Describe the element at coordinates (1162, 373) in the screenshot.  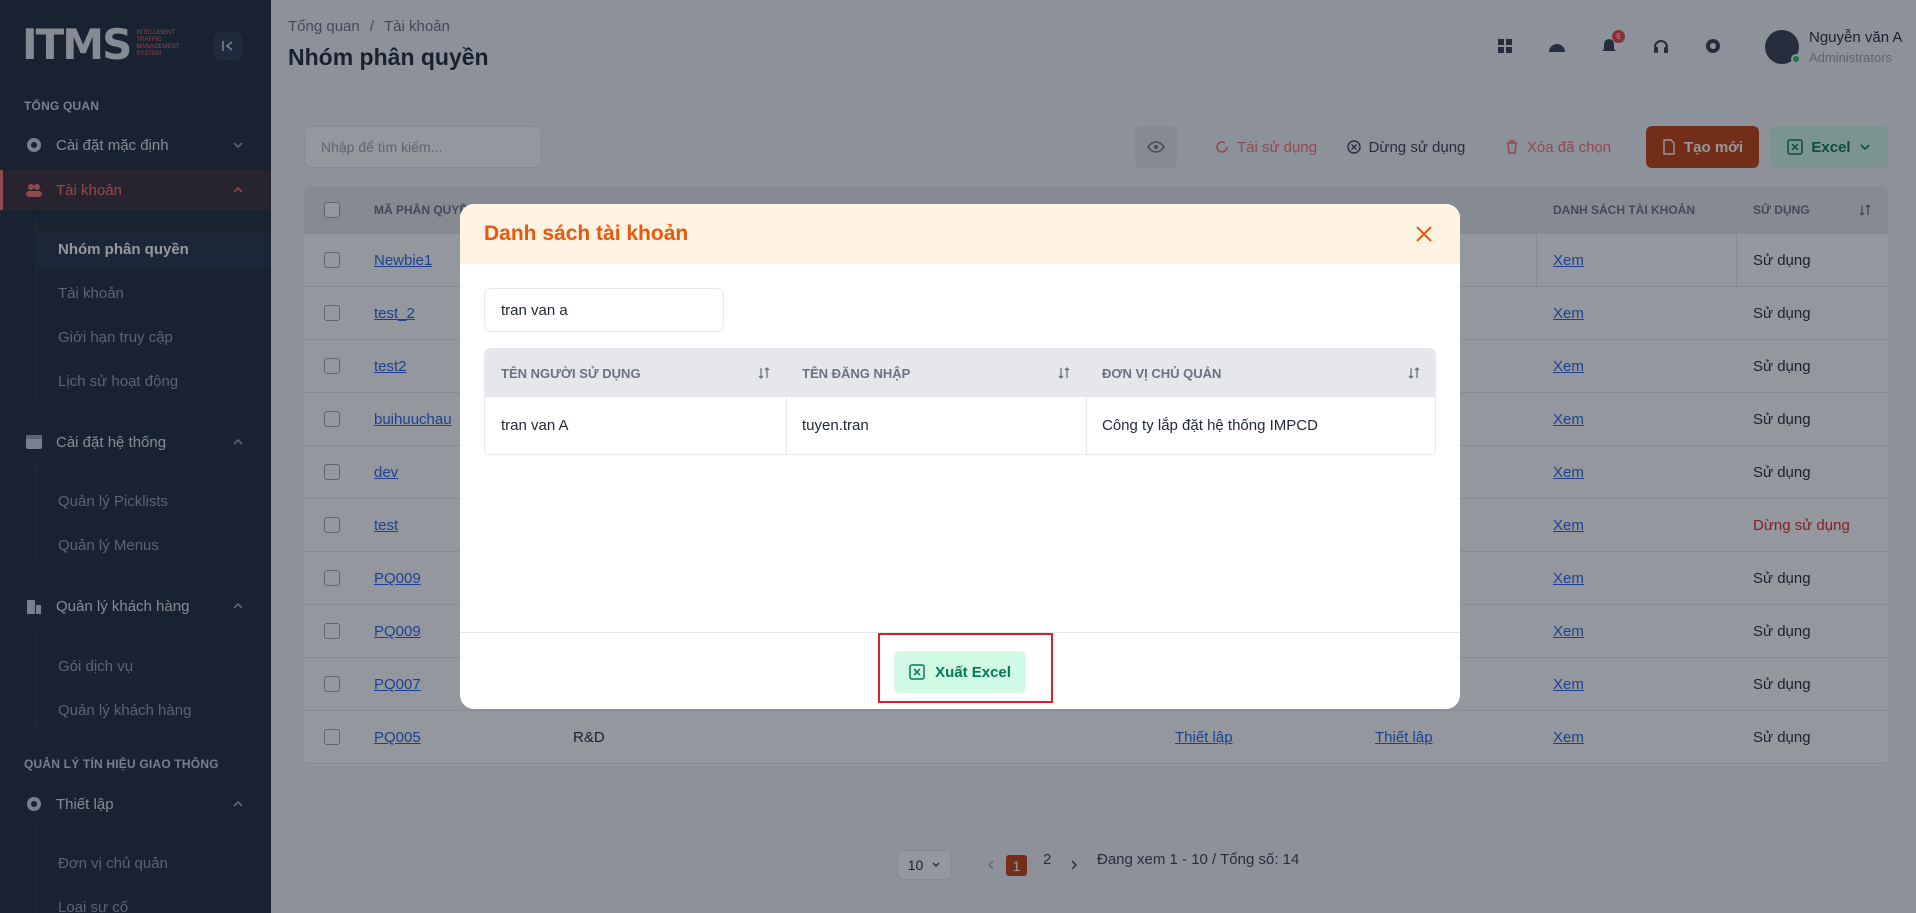
I see `column-header-label: ĐƠN VỊ CHỦ QUẢN` at that location.